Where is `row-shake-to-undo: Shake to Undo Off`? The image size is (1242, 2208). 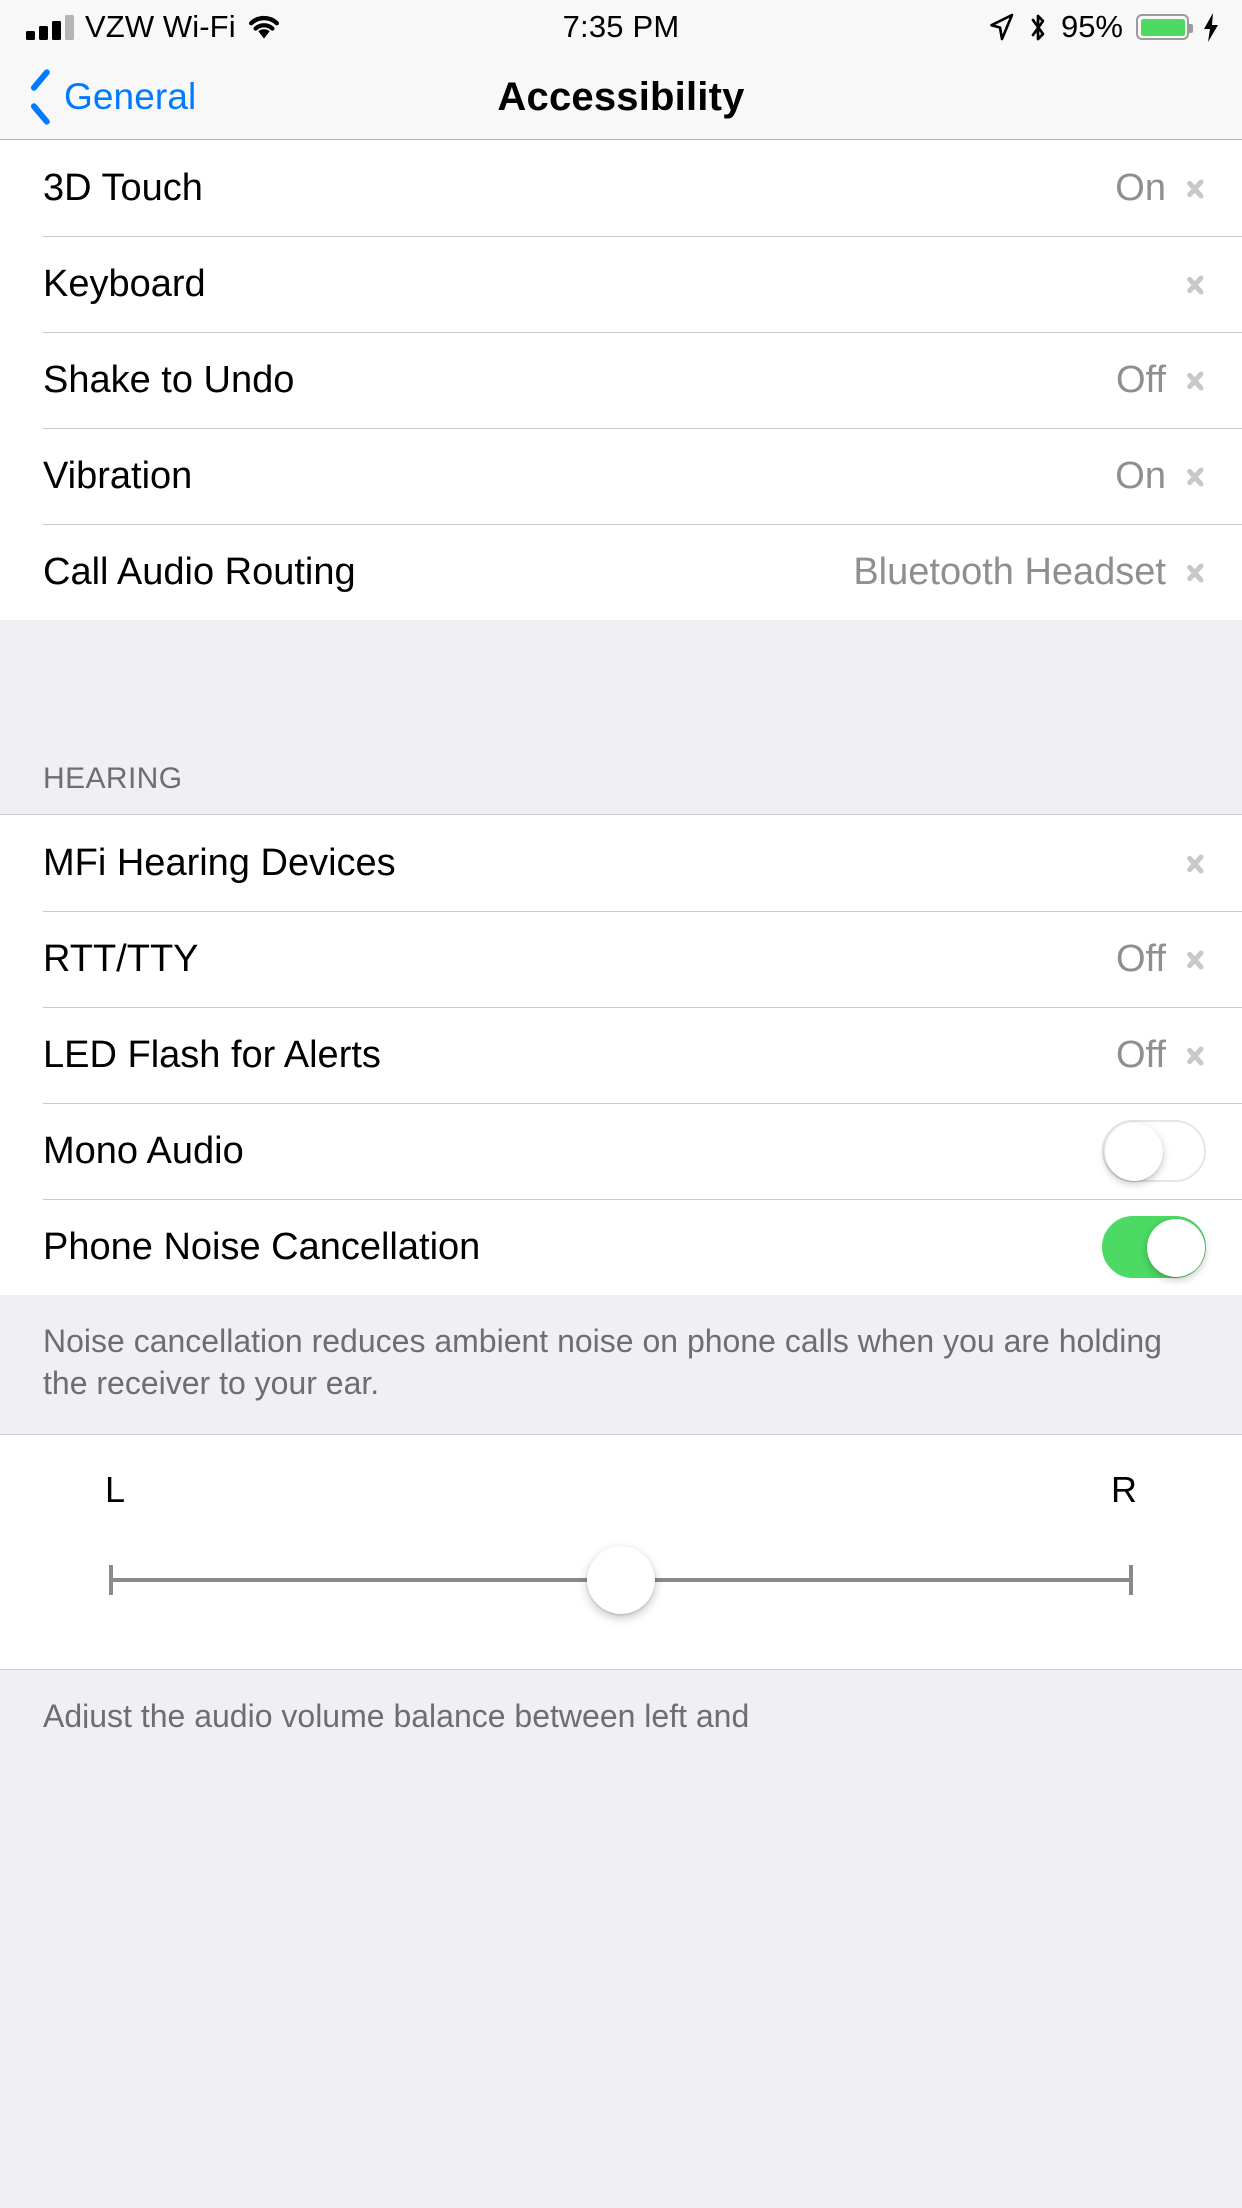 row-shake-to-undo: Shake to Undo Off is located at coordinates (621, 380).